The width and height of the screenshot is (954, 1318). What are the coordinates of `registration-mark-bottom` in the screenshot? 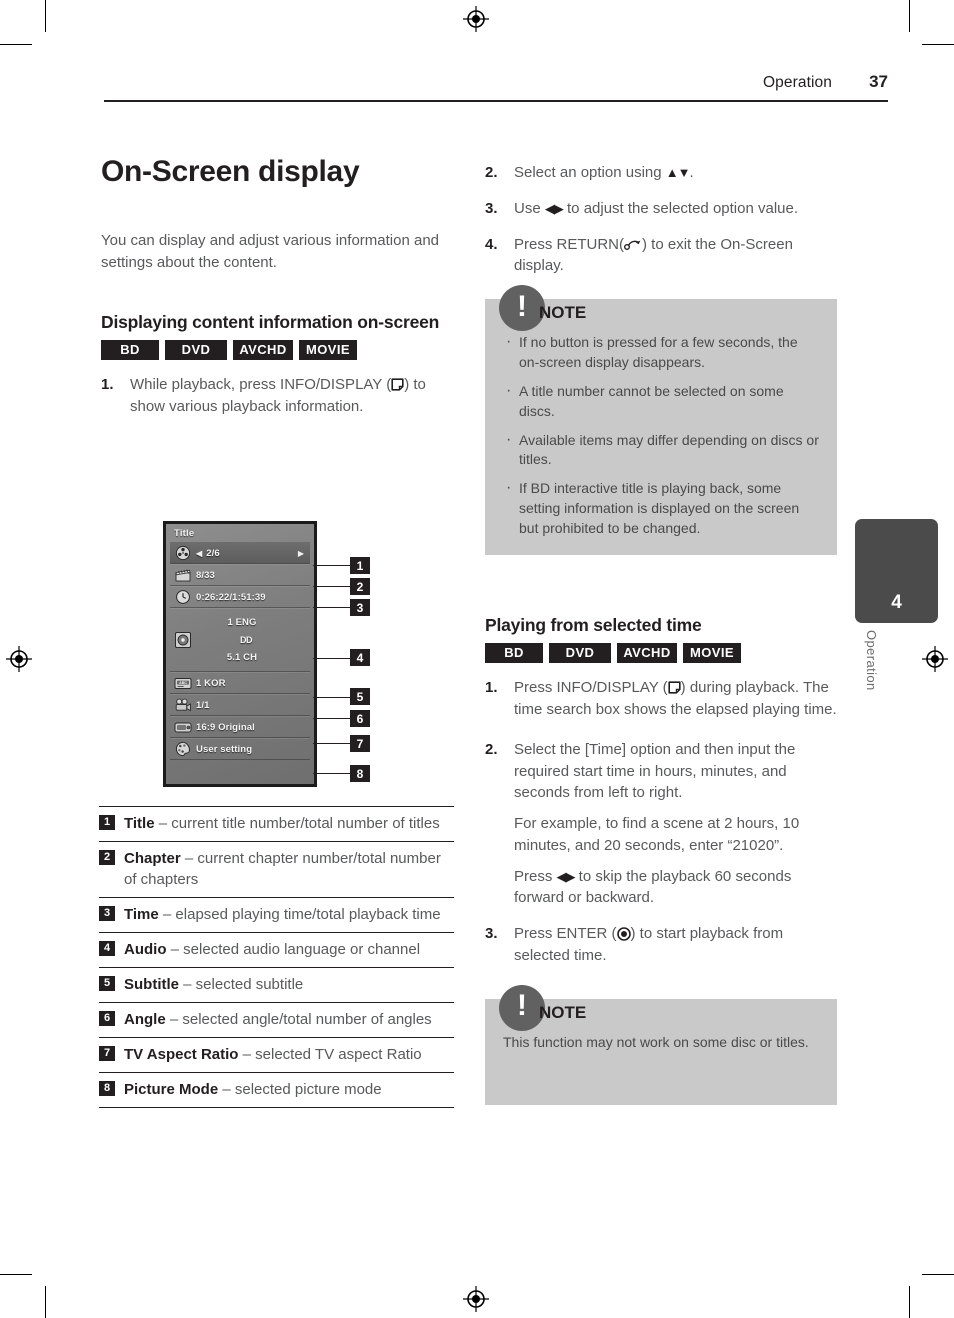 It's located at (476, 1299).